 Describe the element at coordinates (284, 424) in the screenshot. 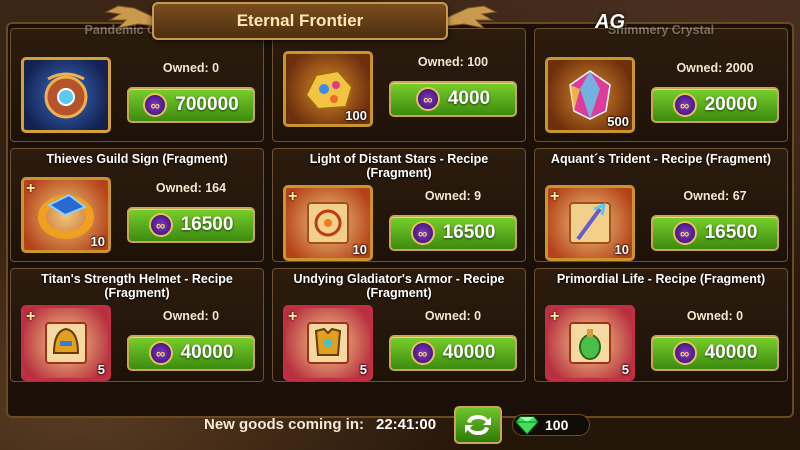

I see `restock-timer-label: New goods coming in:` at that location.